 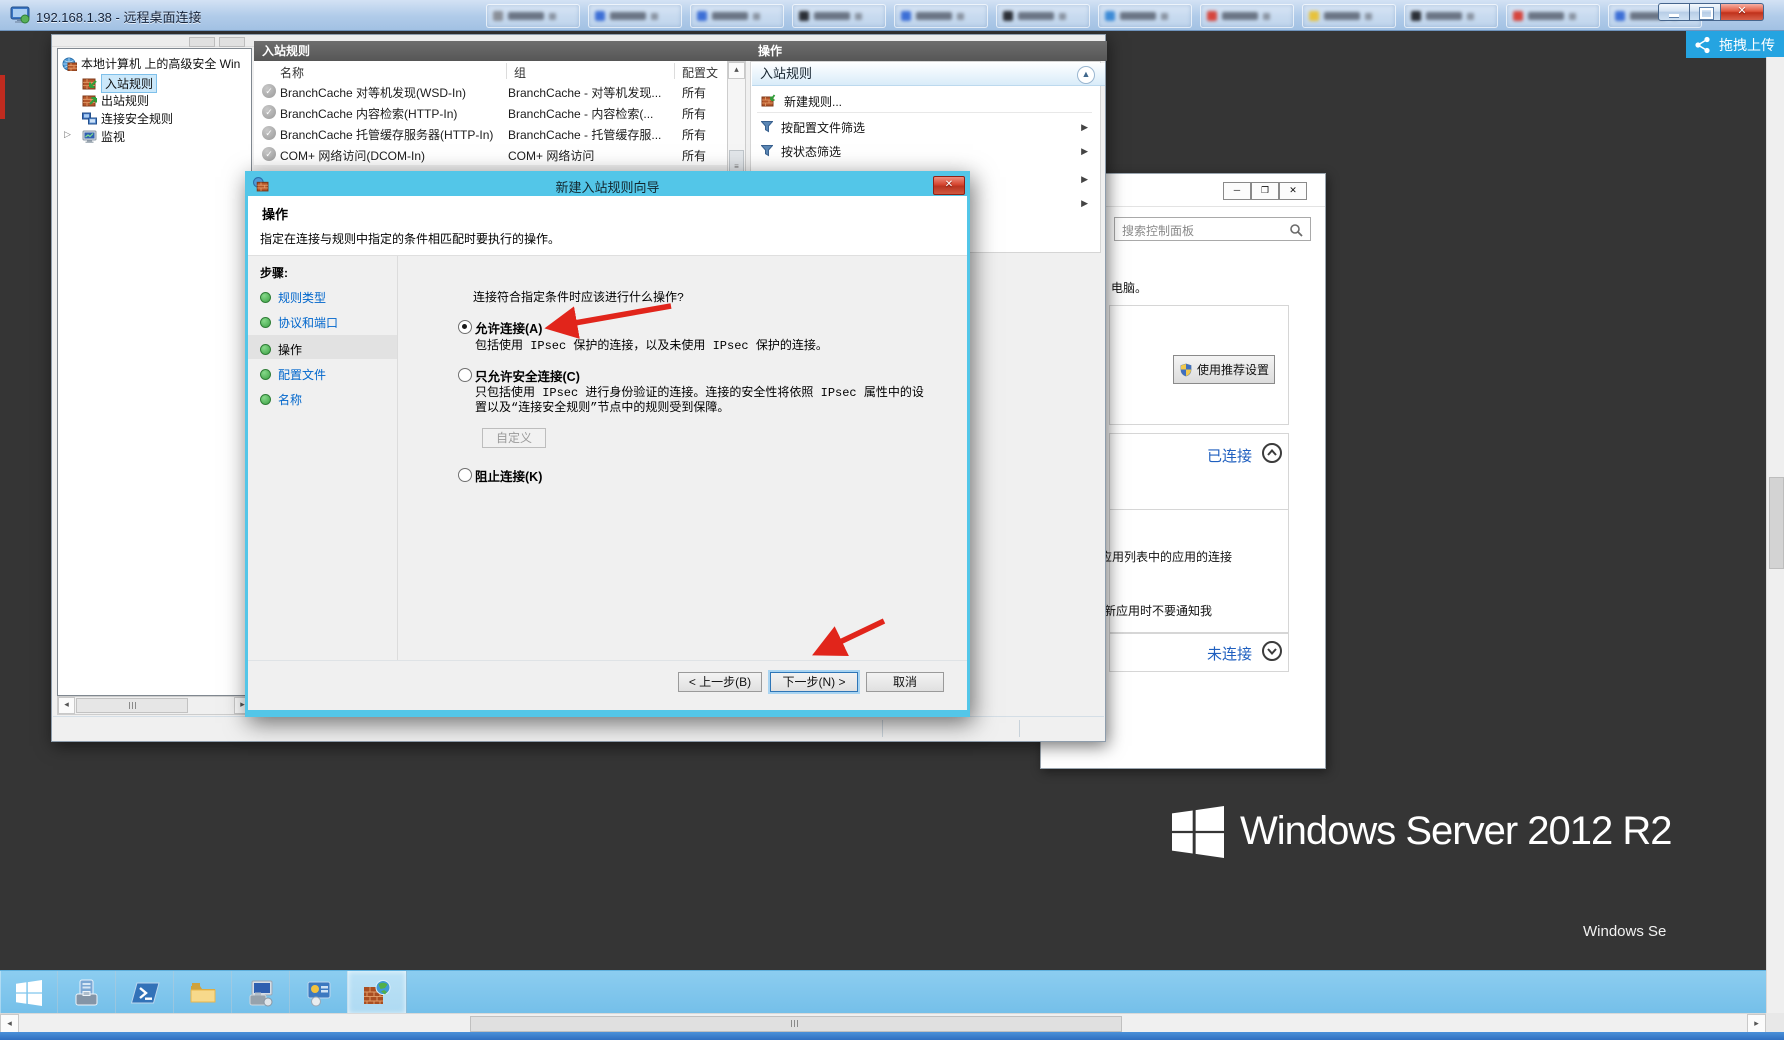 What do you see at coordinates (144, 992) in the screenshot?
I see `taskbar-item-powershell` at bounding box center [144, 992].